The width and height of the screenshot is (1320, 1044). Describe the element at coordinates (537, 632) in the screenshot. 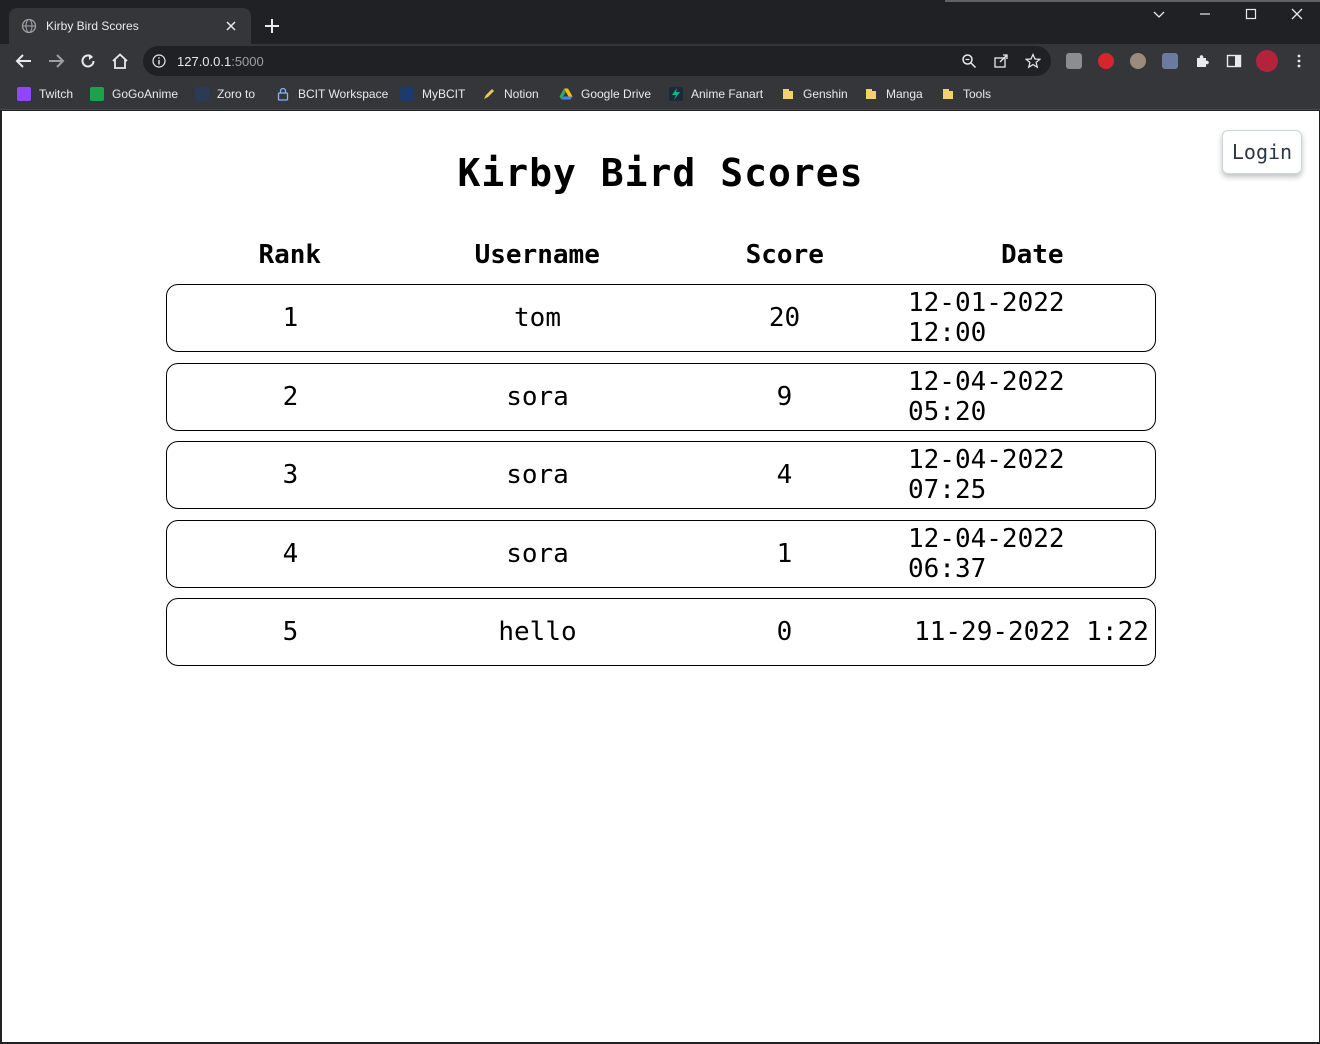

I see `username-cell: hello` at that location.